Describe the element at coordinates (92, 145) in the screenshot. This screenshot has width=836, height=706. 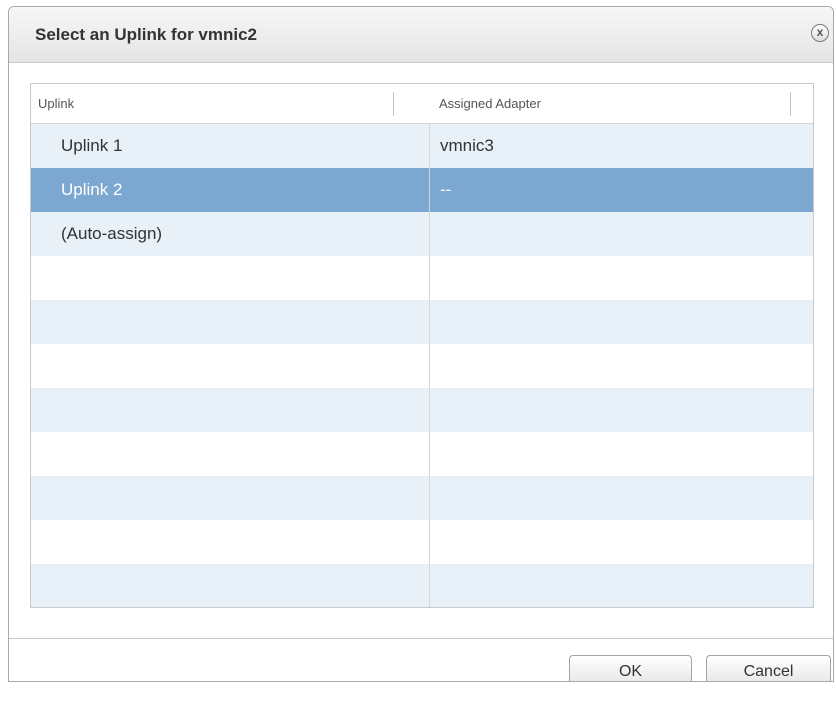
I see `uplink-cell: Uplink 1` at that location.